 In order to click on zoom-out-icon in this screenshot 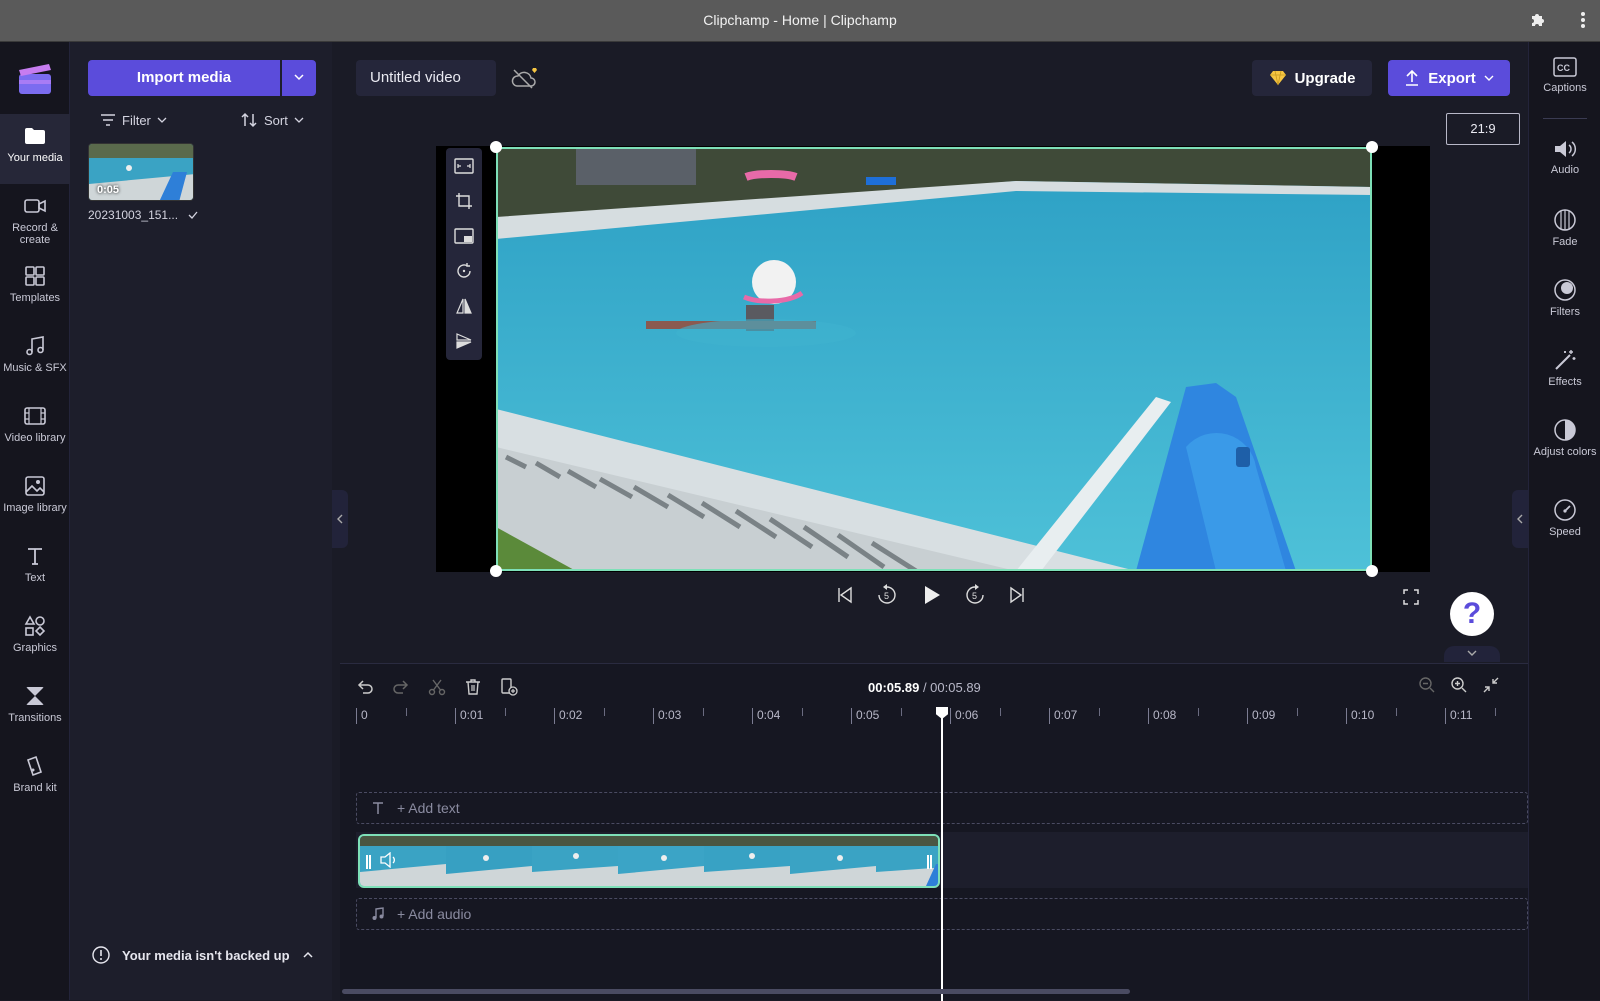, I will do `click(1427, 685)`.